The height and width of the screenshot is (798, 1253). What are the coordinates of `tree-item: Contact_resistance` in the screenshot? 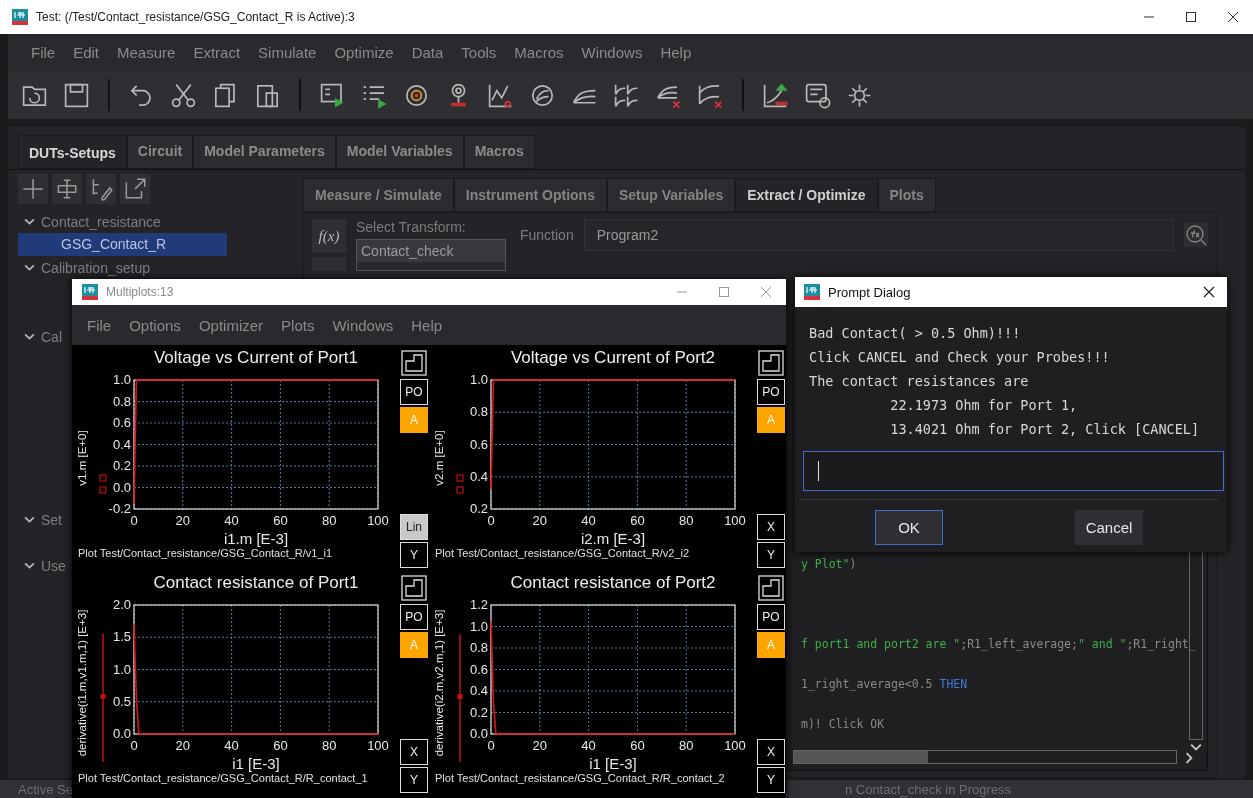 It's located at (89, 221).